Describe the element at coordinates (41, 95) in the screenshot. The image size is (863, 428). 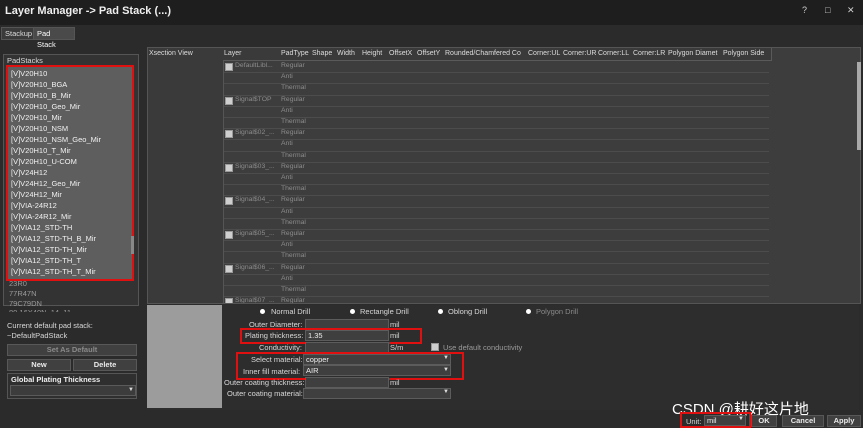
I see `list-item: [V]V20H10_B_Mir` at that location.